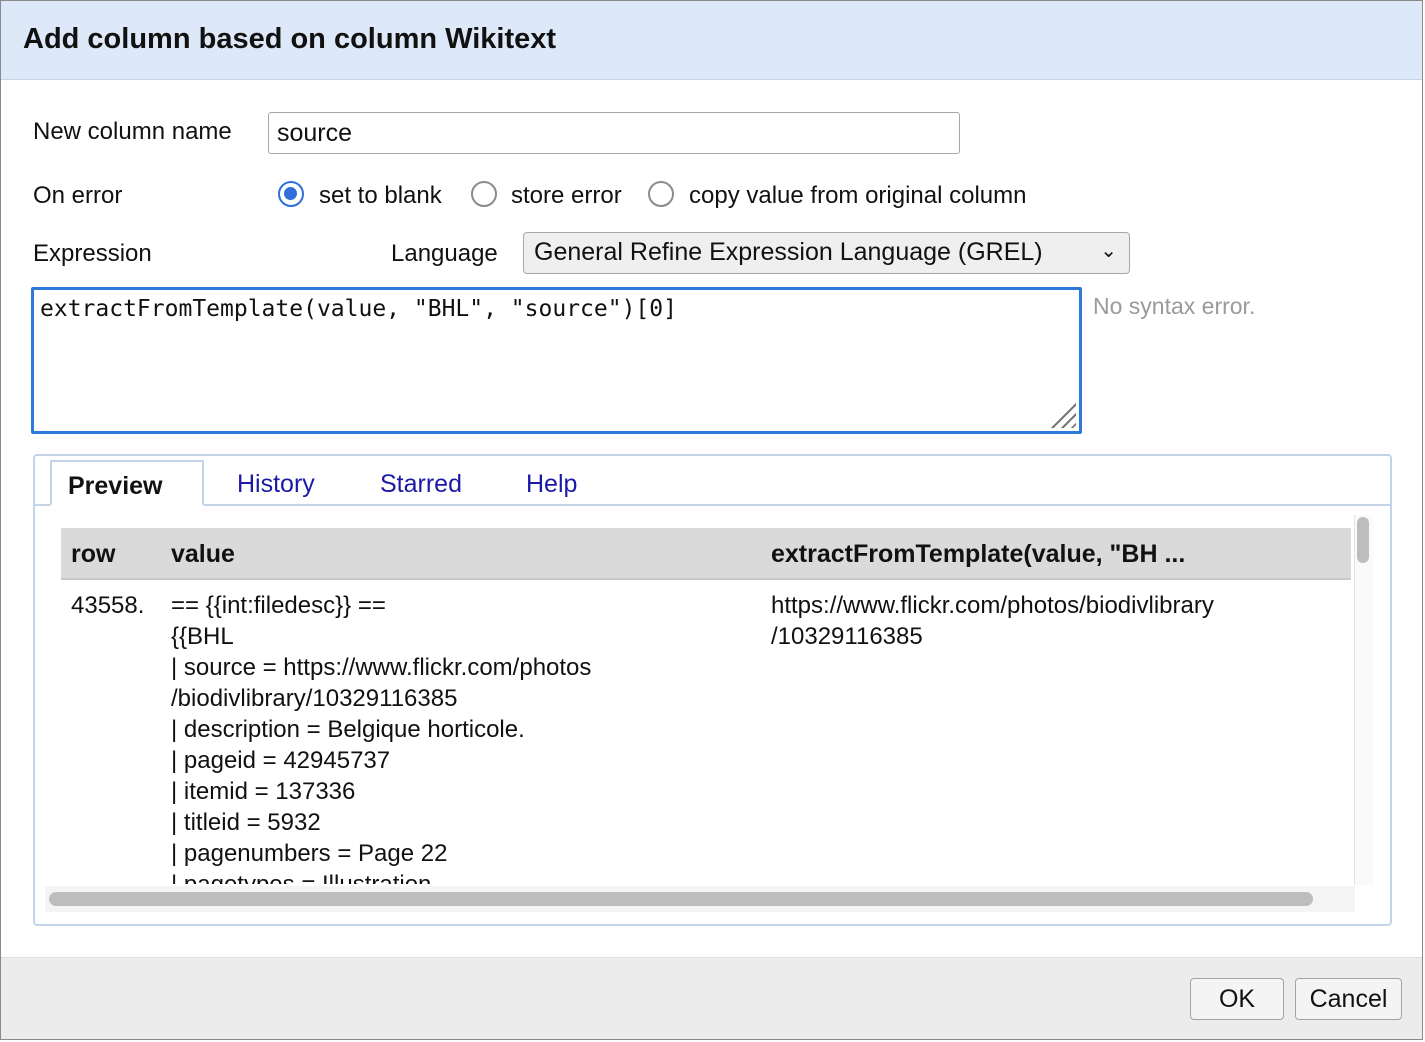 This screenshot has height=1042, width=1425. I want to click on cell-result-line: /10329116385, so click(847, 636).